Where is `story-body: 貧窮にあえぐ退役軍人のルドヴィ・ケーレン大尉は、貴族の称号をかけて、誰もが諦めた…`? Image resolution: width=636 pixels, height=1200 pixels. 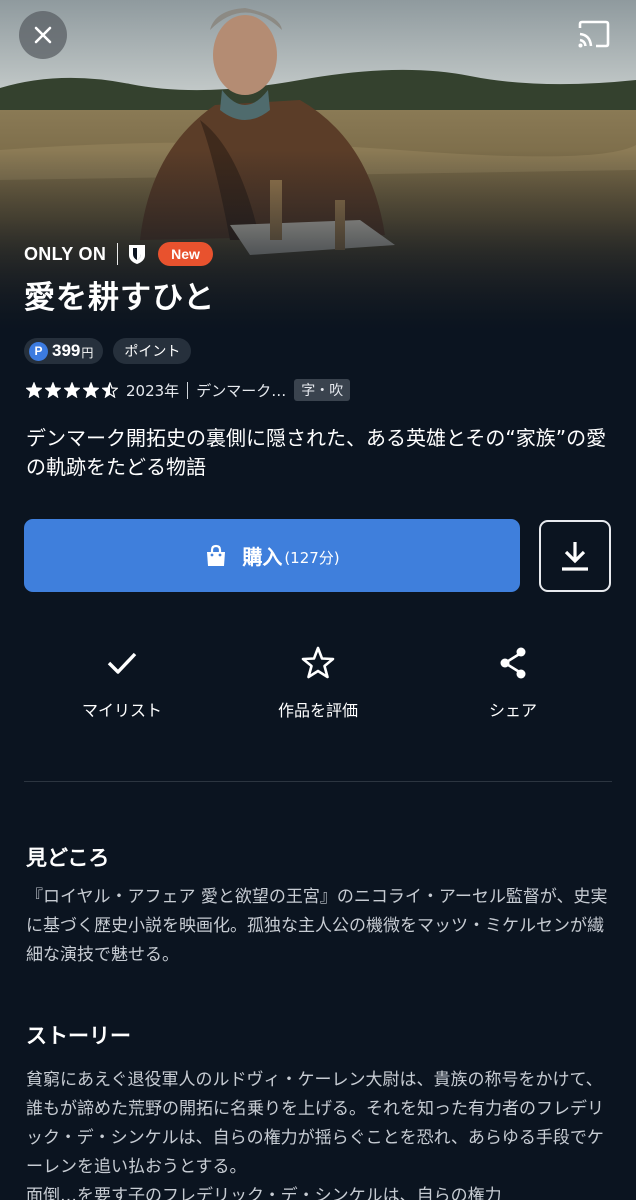 story-body: 貧窮にあえぐ退役軍人のルドヴィ・ケーレン大尉は、貴族の称号をかけて、誰もが諦めた… is located at coordinates (315, 1123).